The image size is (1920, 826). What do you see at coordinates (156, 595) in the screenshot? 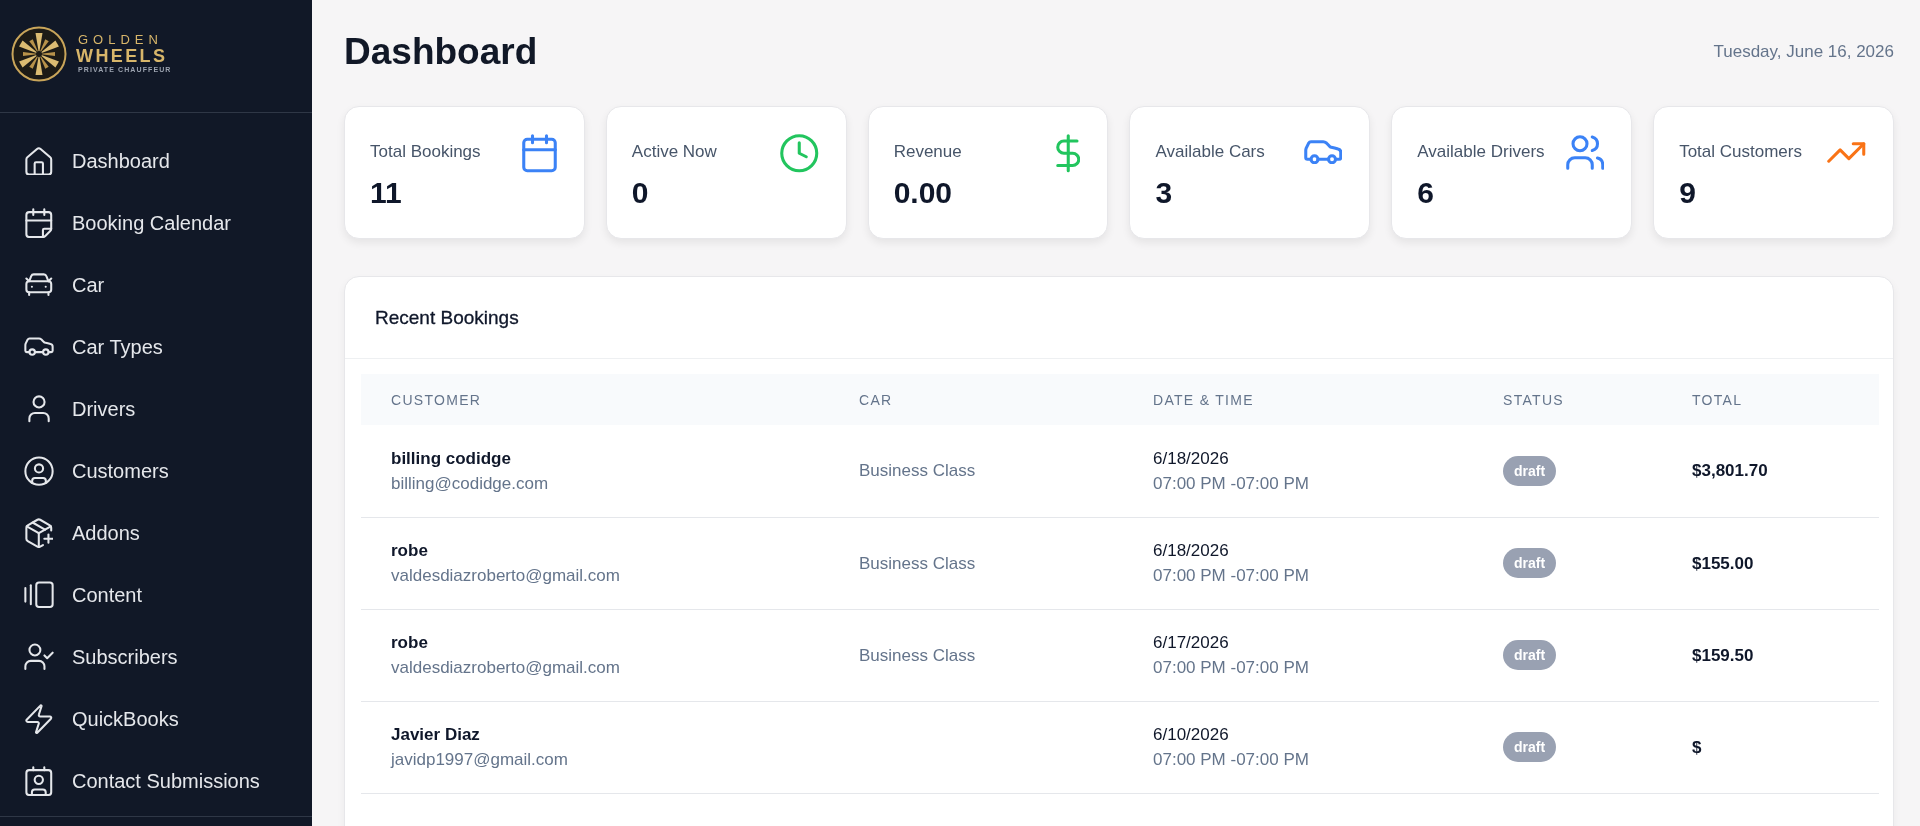
I see `sidebar-item: Content` at bounding box center [156, 595].